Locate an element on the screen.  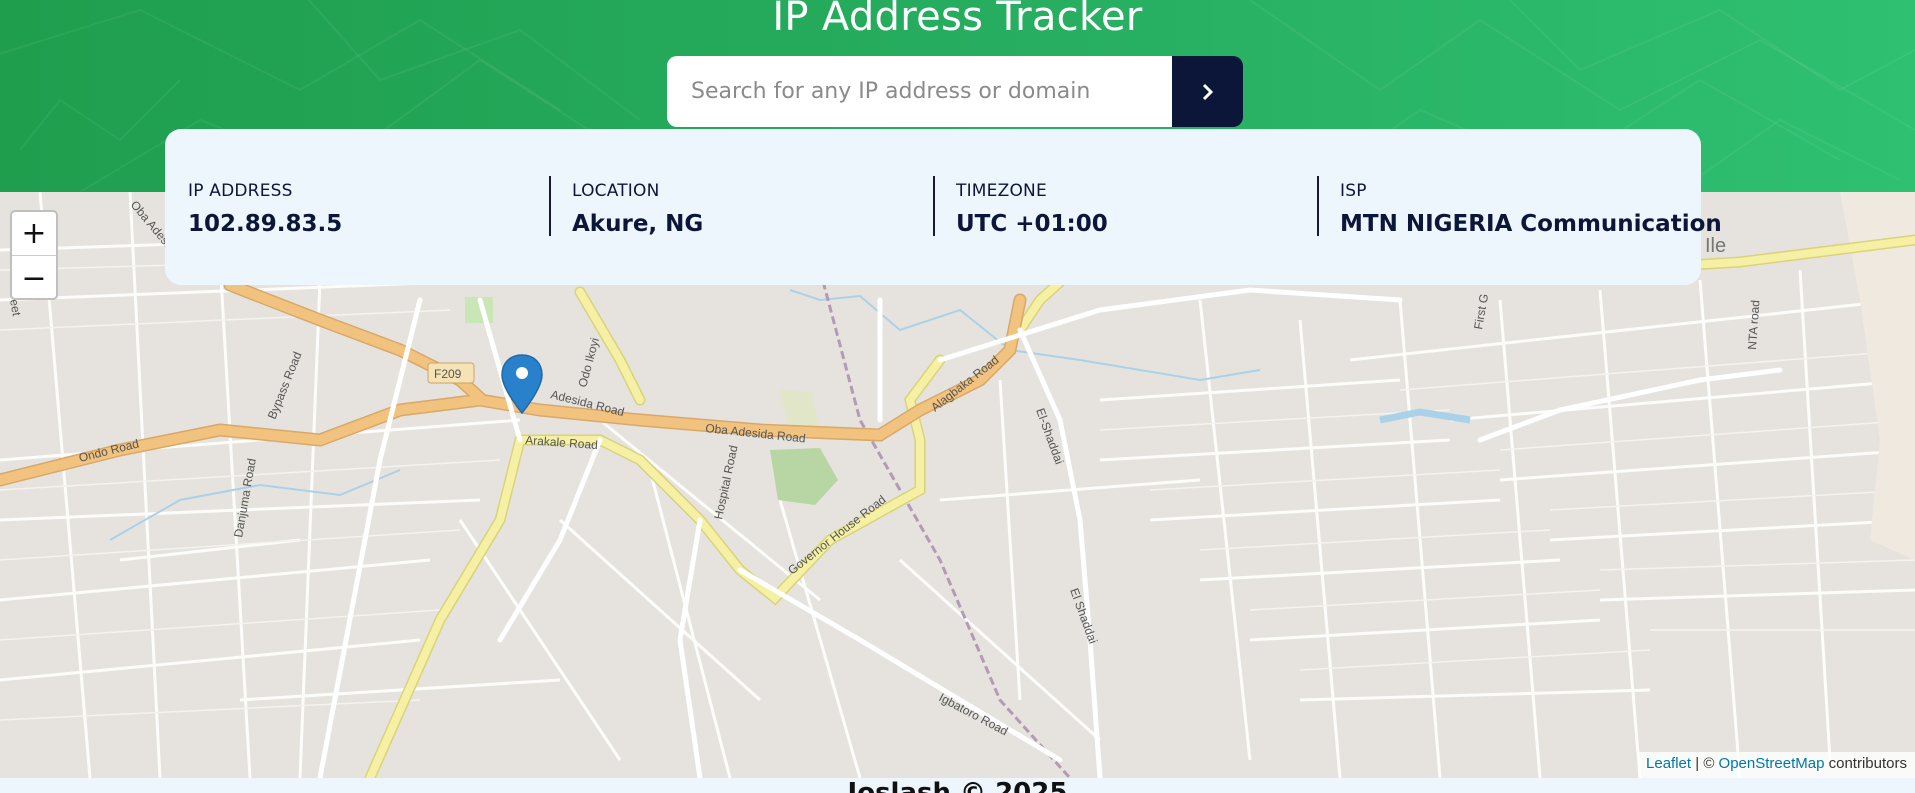
location-value: Akure, NG is located at coordinates (638, 224).